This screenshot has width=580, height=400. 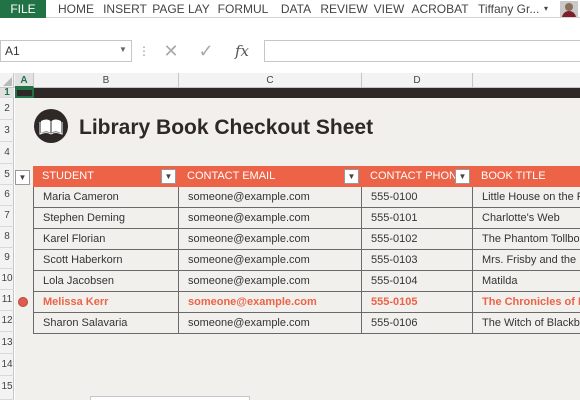 What do you see at coordinates (526, 260) in the screenshot?
I see `cell-book-title: Mrs. Frisby and the Rats of NIMH` at bounding box center [526, 260].